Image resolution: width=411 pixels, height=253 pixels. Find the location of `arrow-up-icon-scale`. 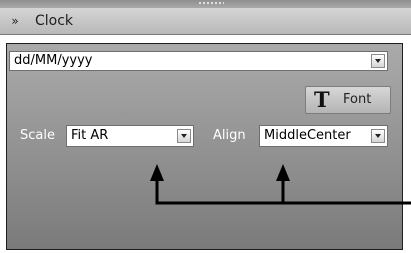

arrow-up-icon-scale is located at coordinates (157, 172).